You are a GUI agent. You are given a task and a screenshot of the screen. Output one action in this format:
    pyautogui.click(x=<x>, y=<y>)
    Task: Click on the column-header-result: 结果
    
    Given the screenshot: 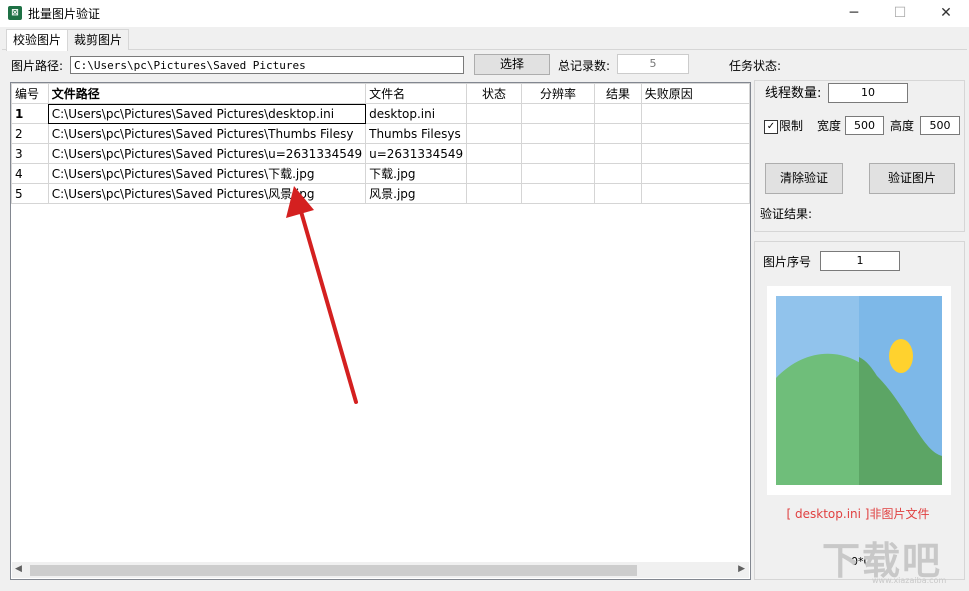 What is the action you would take?
    pyautogui.click(x=618, y=93)
    